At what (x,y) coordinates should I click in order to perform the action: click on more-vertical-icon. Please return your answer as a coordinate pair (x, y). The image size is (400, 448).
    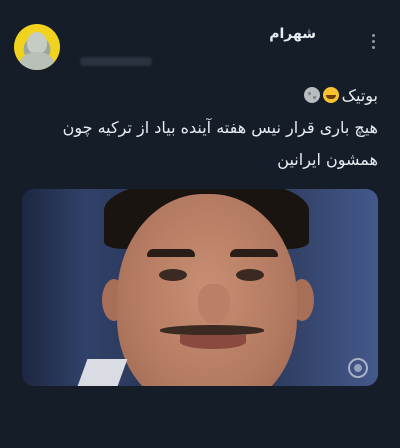
    Looking at the image, I should click on (373, 43).